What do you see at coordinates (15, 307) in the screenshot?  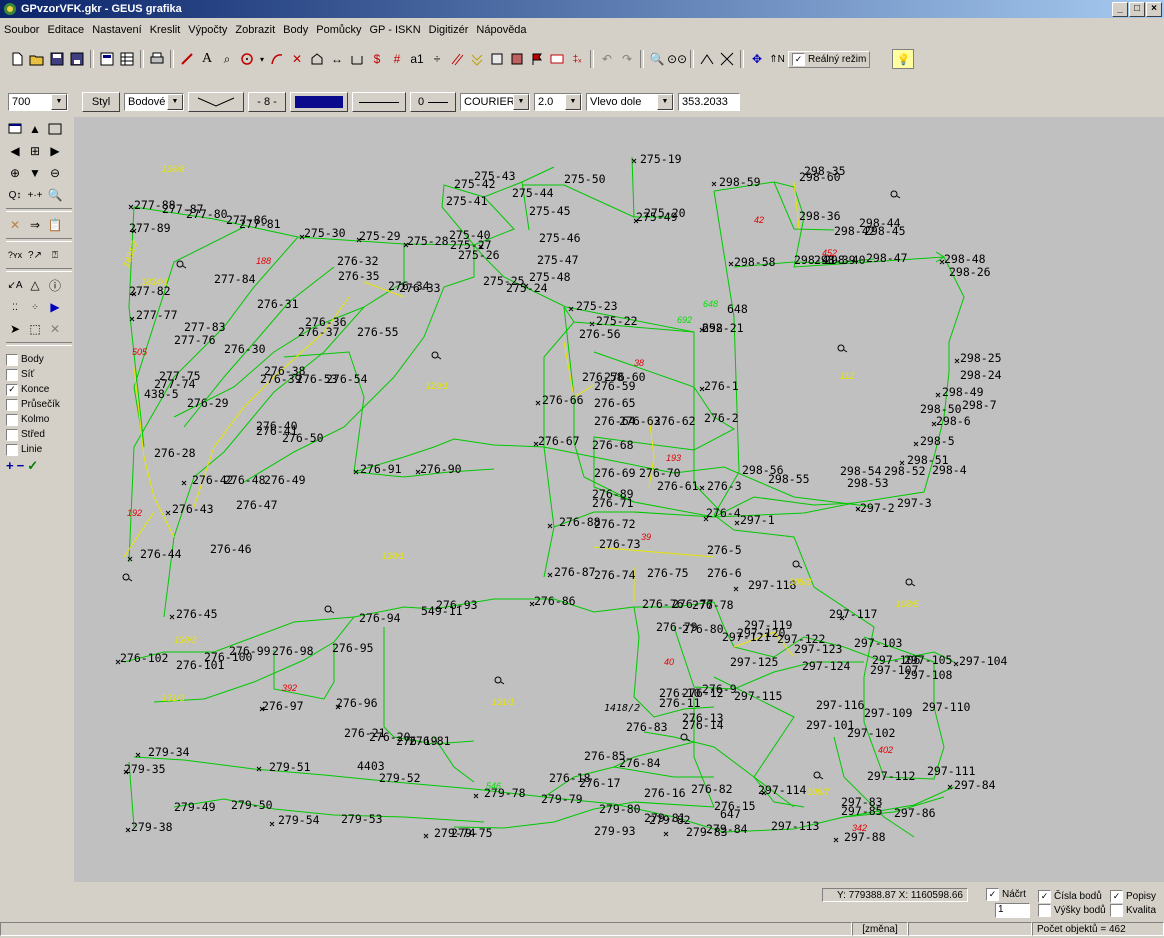 I see `points-icon: ⁚⁚` at bounding box center [15, 307].